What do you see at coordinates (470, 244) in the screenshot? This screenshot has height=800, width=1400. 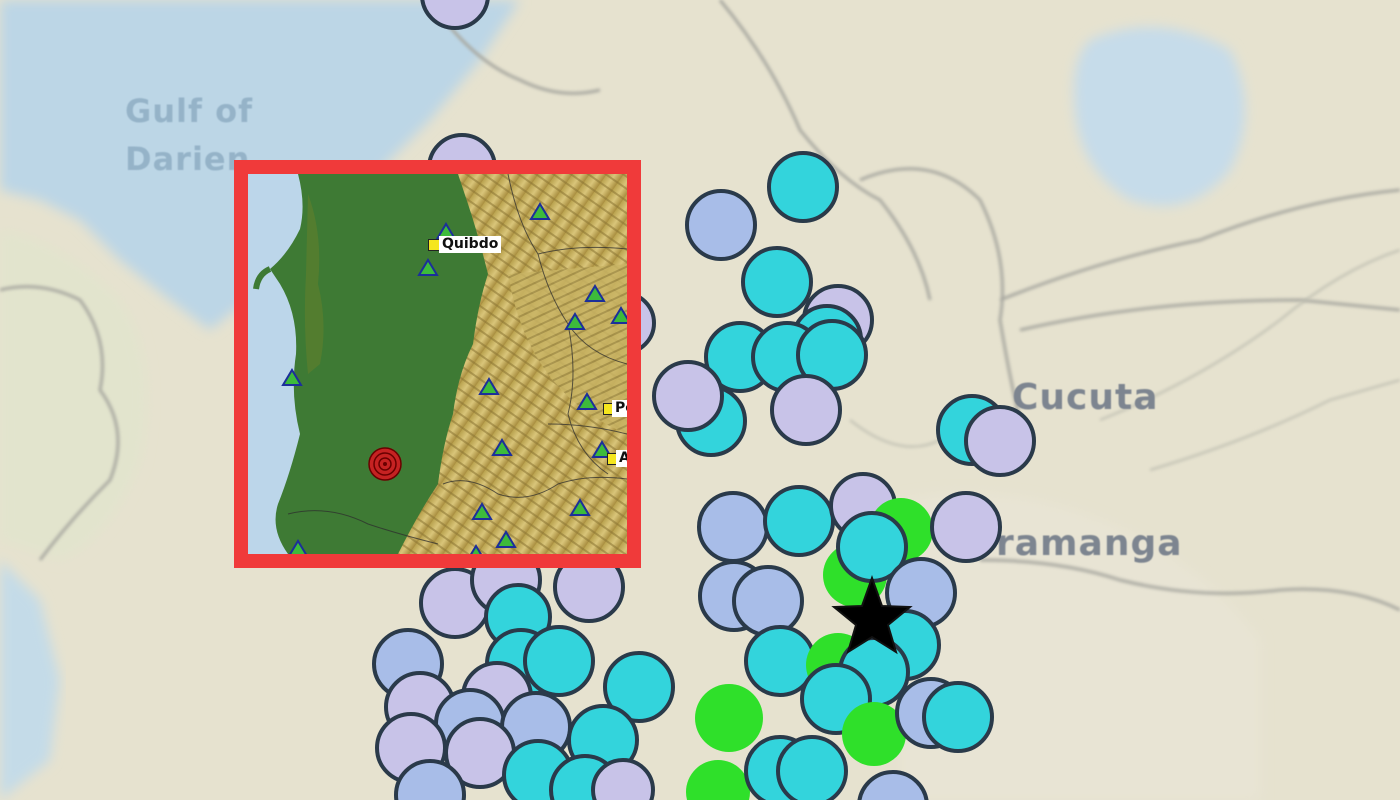 I see `inset-city-label-quibdo: Quibdo` at bounding box center [470, 244].